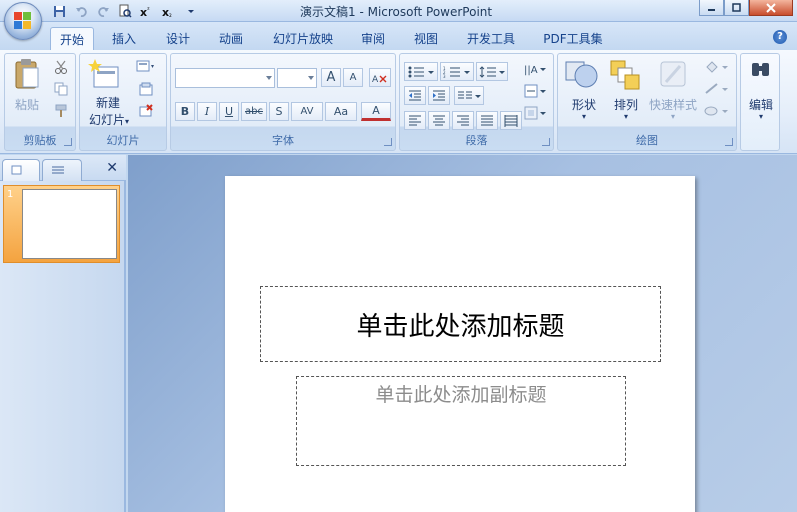 The image size is (797, 512). I want to click on shape-outline-icon, so click(716, 89).